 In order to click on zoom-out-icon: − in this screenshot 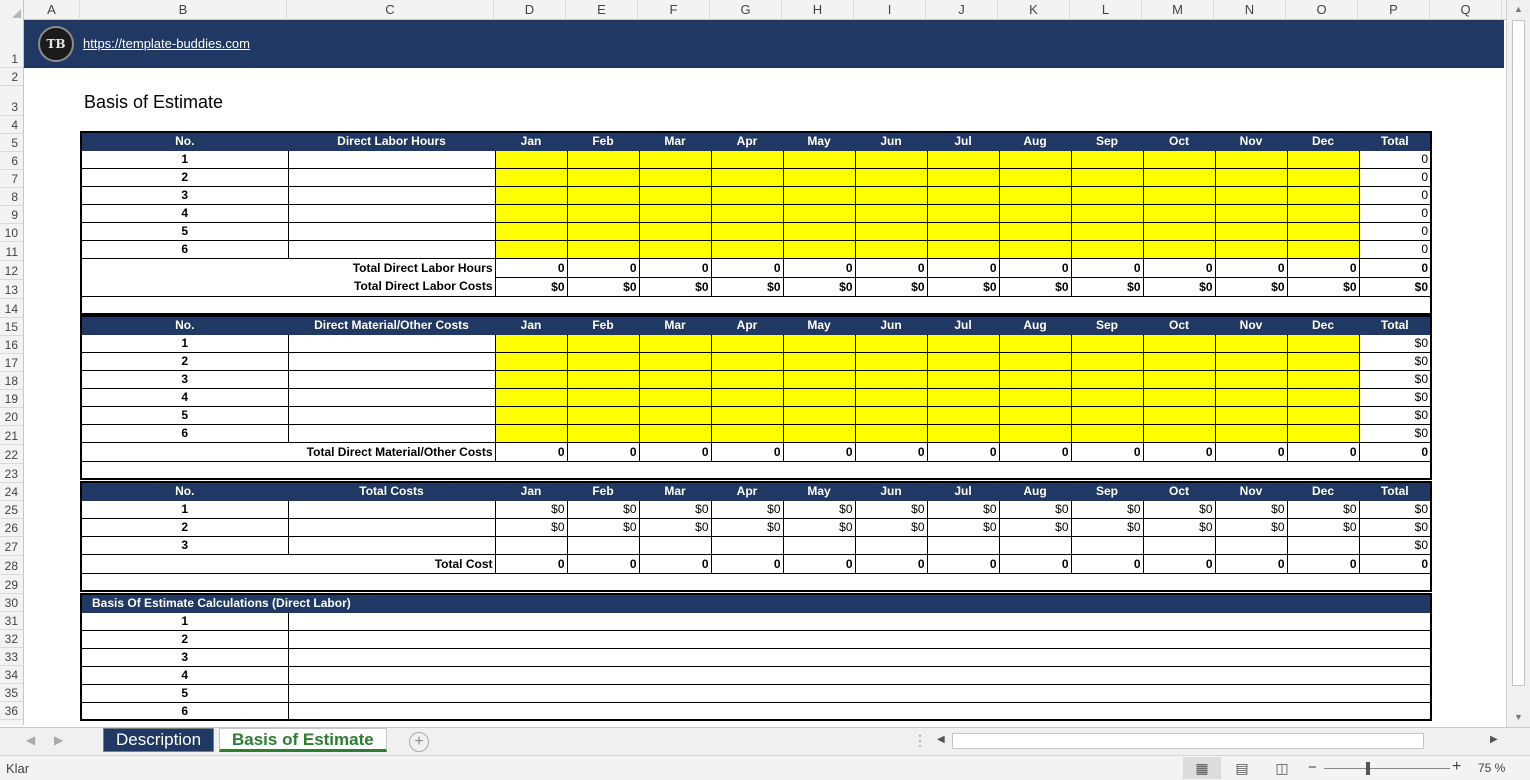, I will do `click(1312, 767)`.